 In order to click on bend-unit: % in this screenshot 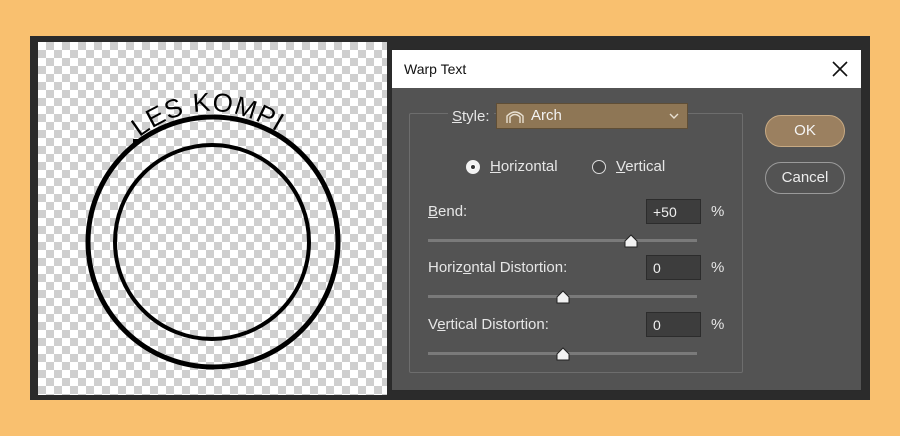, I will do `click(718, 211)`.